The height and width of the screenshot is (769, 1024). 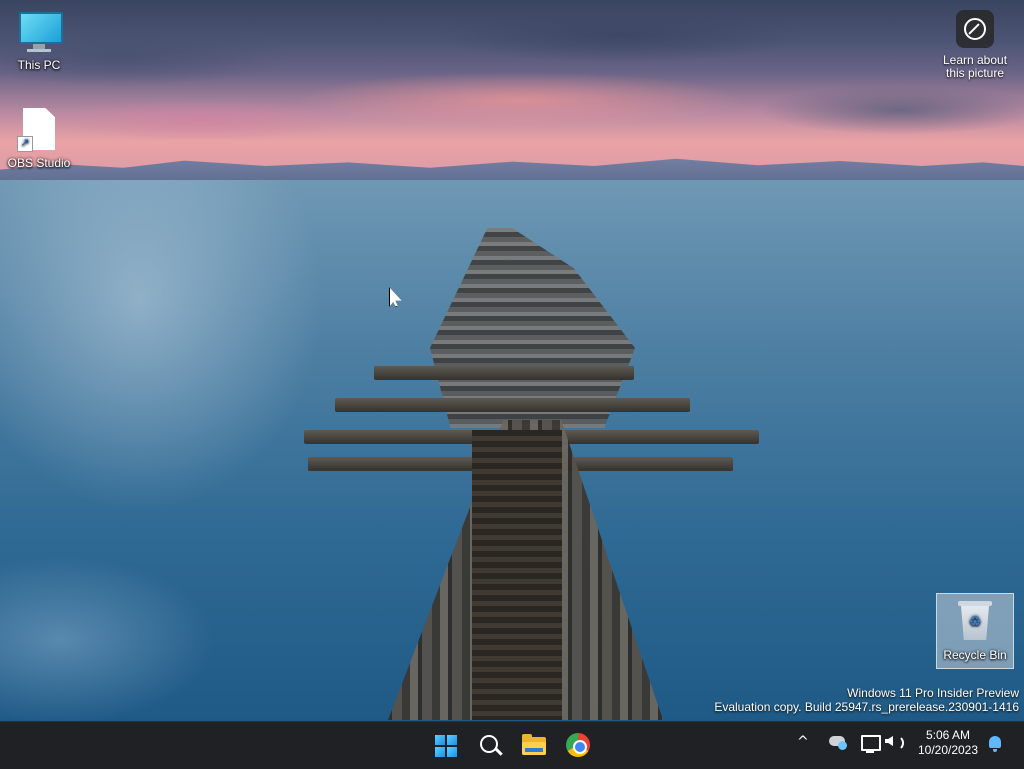 I want to click on taskbar-clock: 5:06 AM 10/20/2023, so click(x=948, y=743).